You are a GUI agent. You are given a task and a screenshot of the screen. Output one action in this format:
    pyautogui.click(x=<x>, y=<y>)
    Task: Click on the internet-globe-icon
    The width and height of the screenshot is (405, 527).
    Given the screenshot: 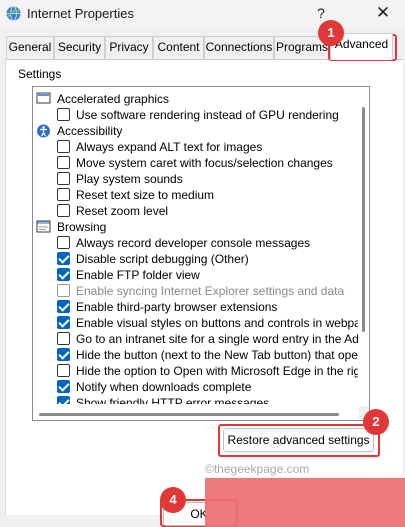 What is the action you would take?
    pyautogui.click(x=13, y=13)
    